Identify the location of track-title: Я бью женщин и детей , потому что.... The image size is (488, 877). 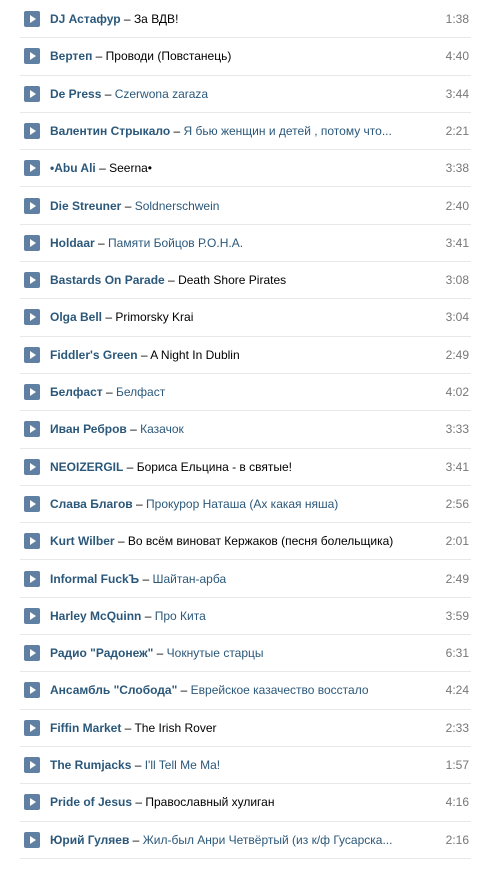
(288, 131).